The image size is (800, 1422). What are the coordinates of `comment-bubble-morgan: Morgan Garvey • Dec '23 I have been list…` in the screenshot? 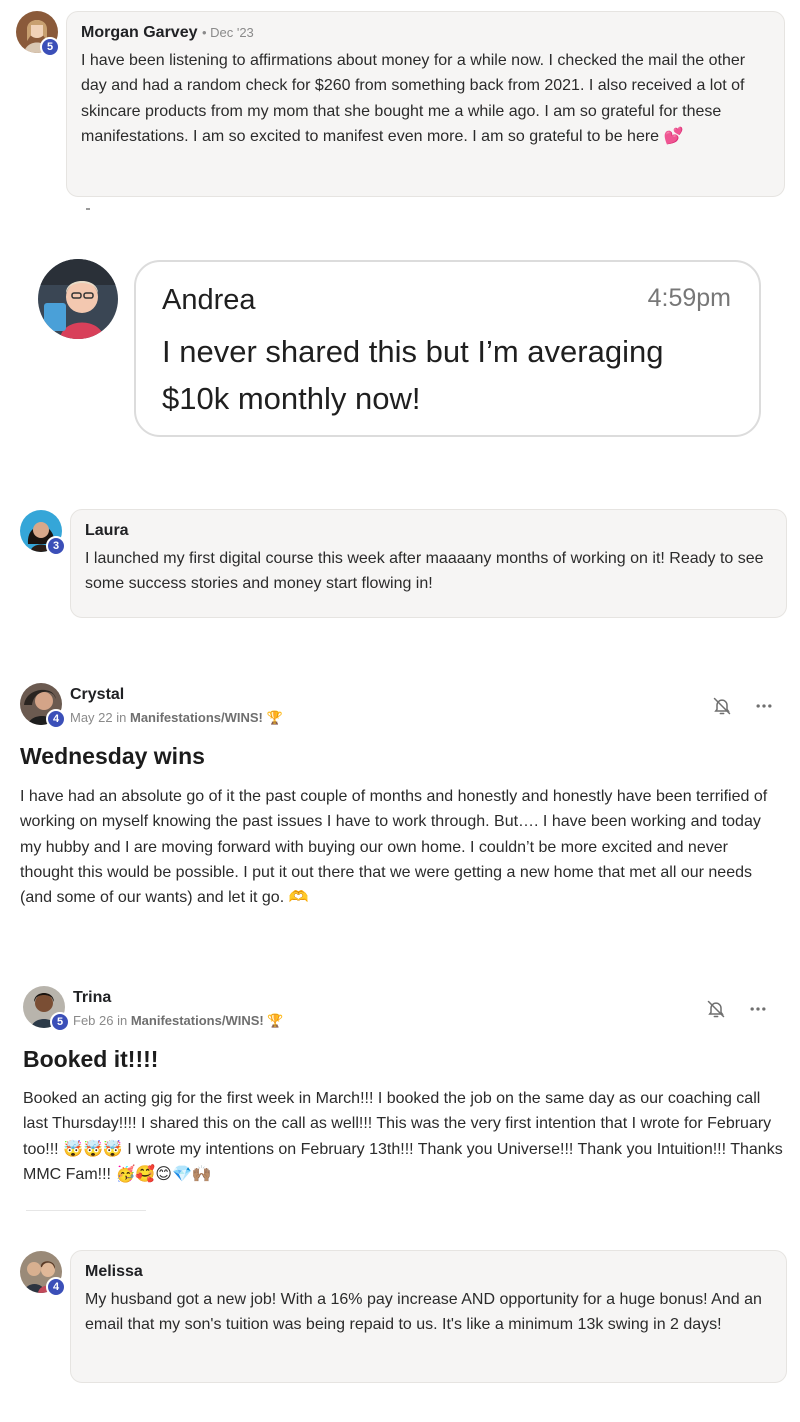 It's located at (425, 104).